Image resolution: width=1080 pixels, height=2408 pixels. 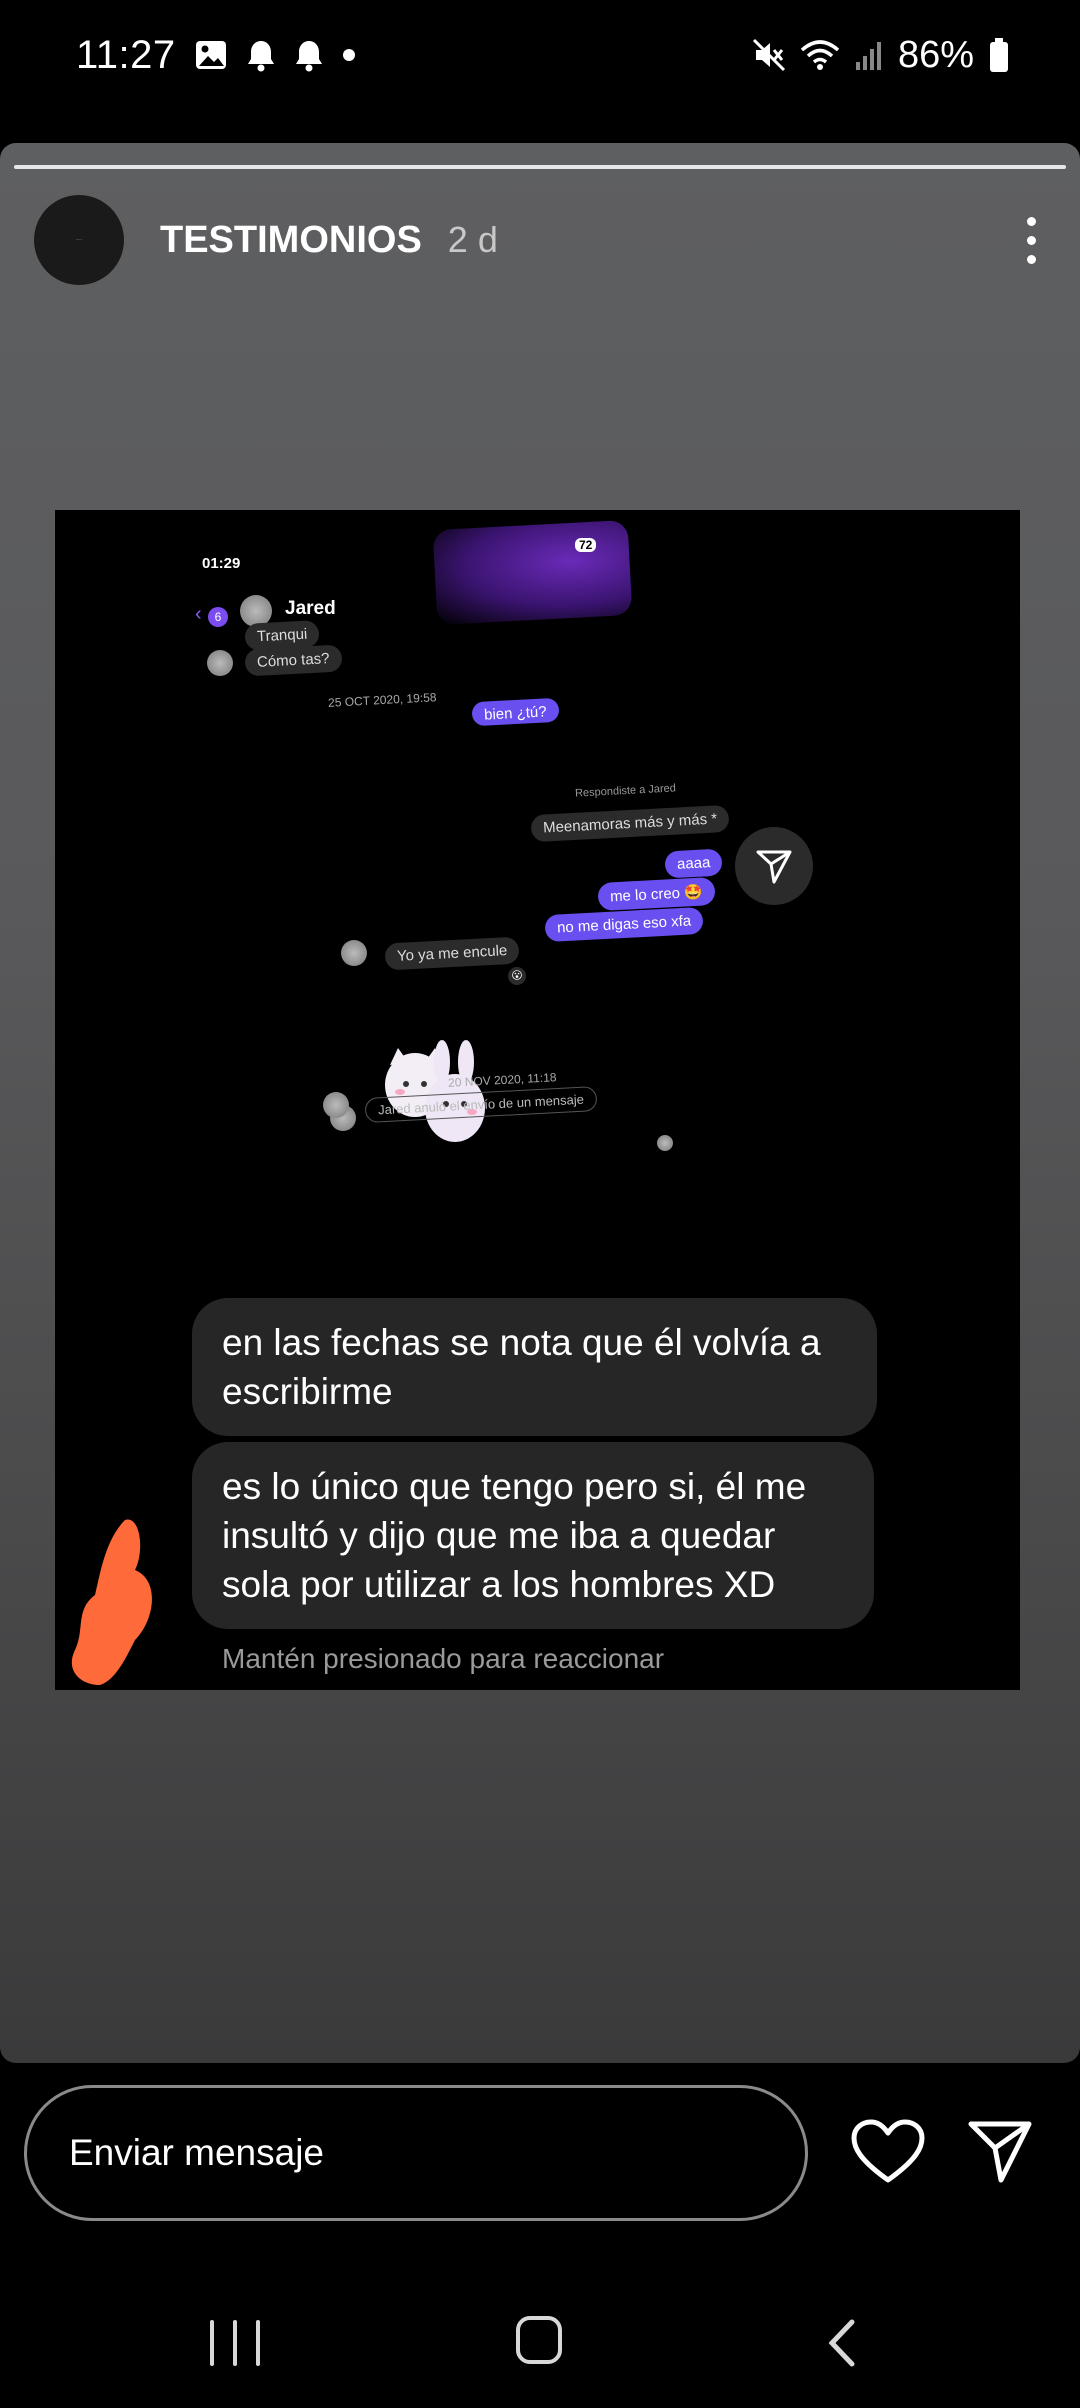 I want to click on gallery-icon, so click(x=211, y=55).